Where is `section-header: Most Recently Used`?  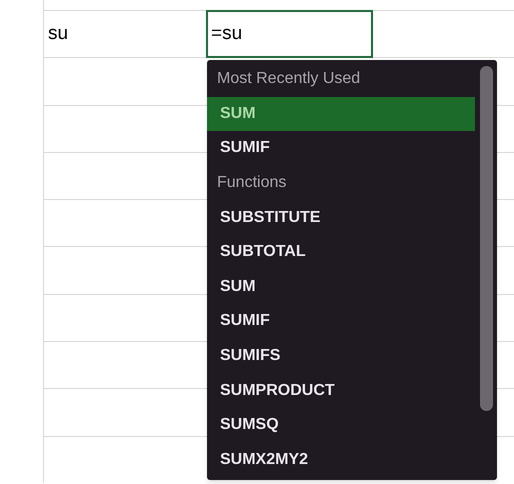
section-header: Most Recently Used is located at coordinates (288, 79).